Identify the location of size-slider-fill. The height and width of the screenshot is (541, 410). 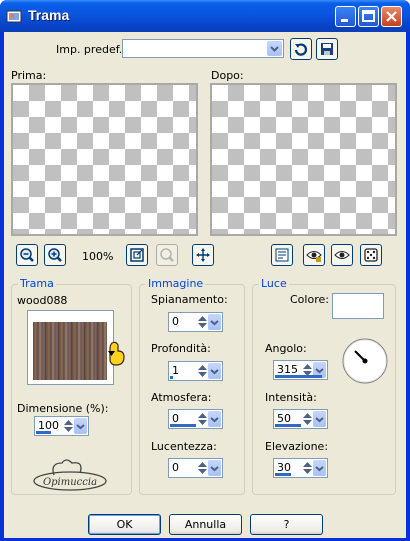
(43, 432).